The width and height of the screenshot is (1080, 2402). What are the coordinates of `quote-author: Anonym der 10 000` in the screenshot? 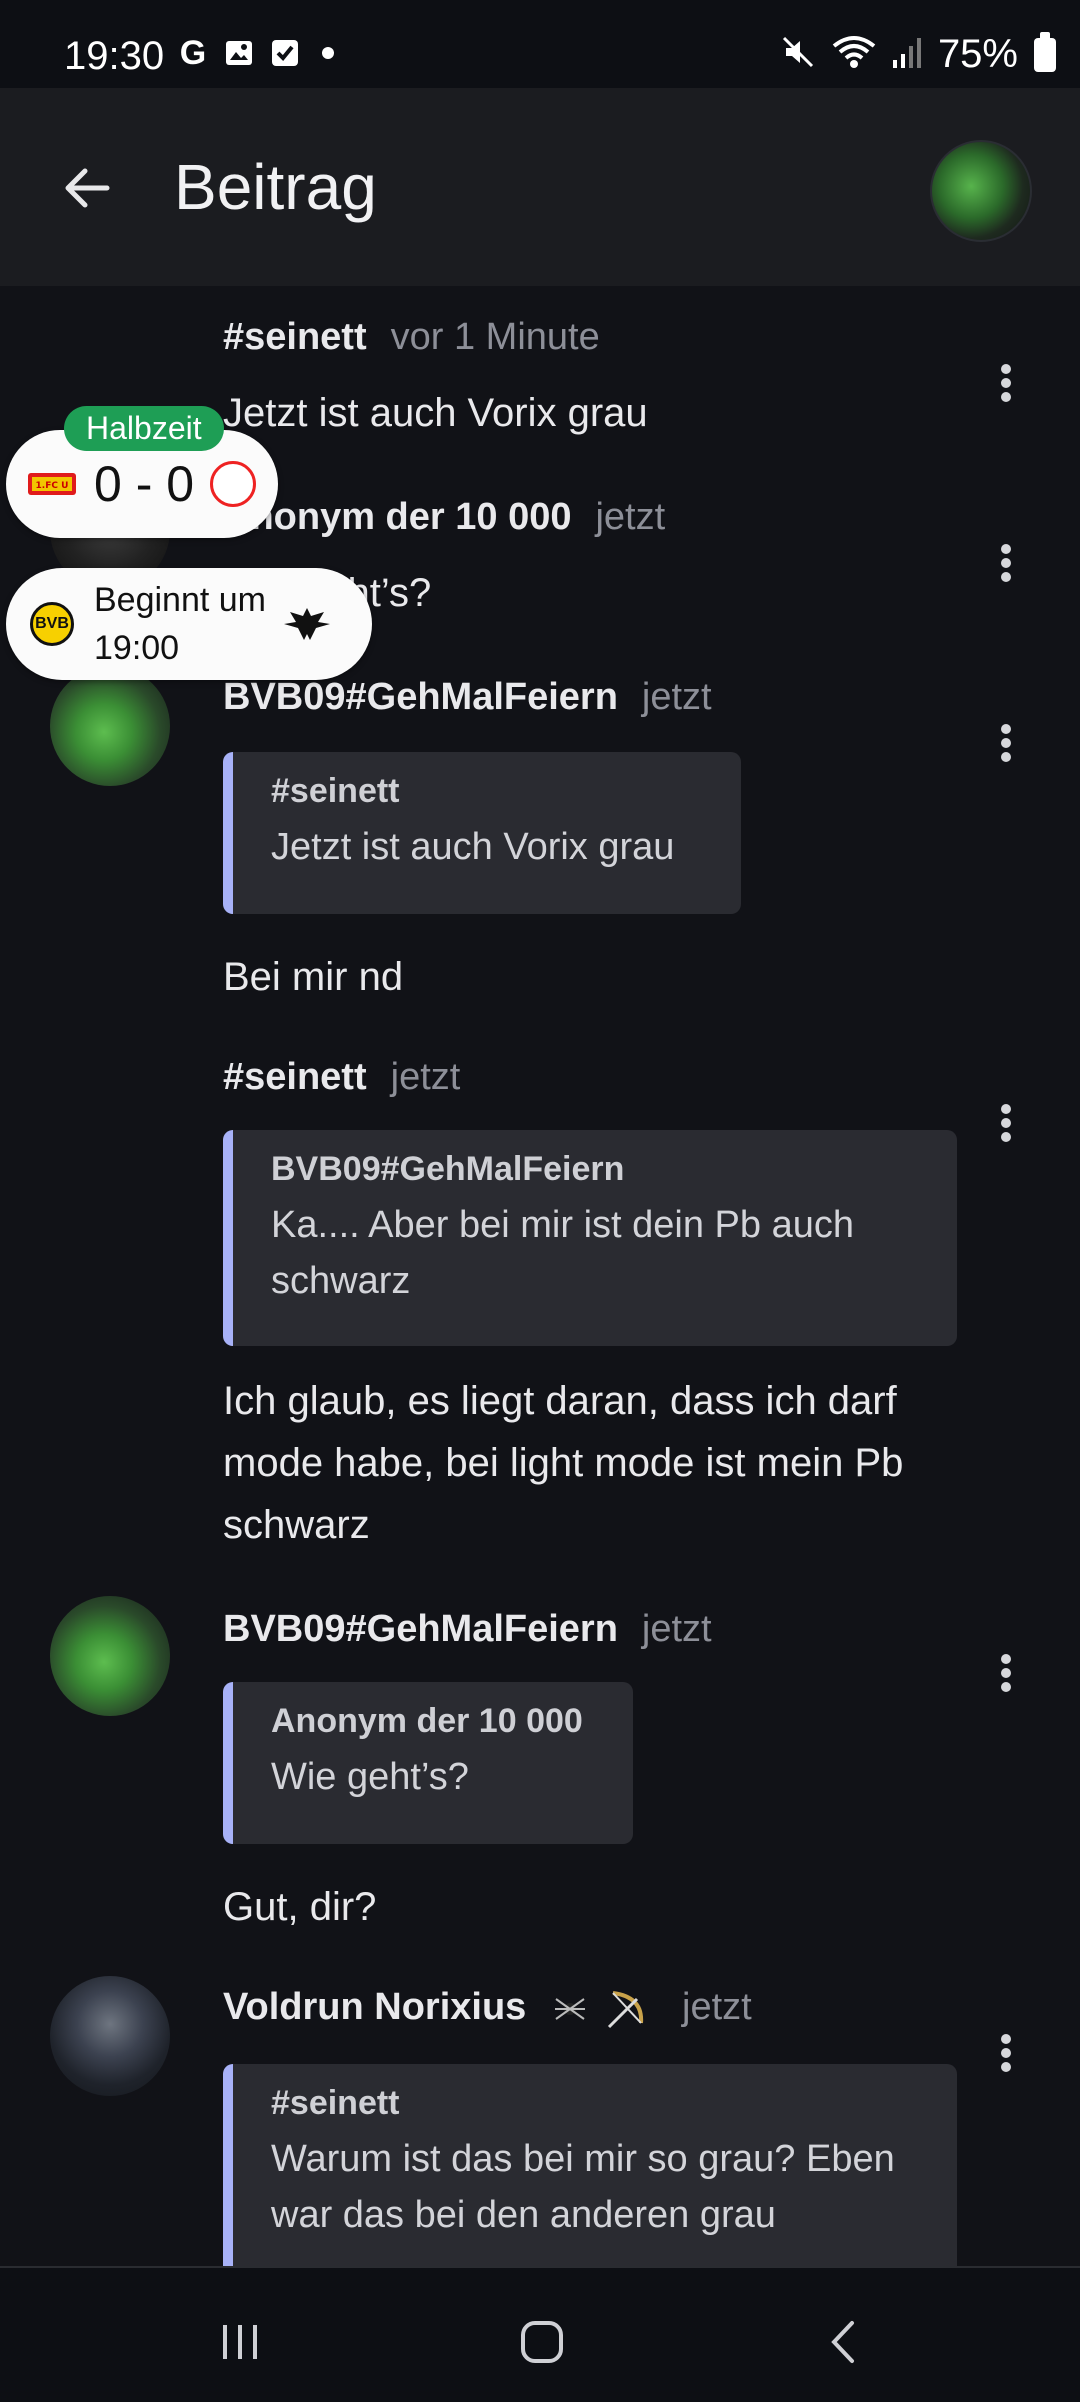 It's located at (427, 1721).